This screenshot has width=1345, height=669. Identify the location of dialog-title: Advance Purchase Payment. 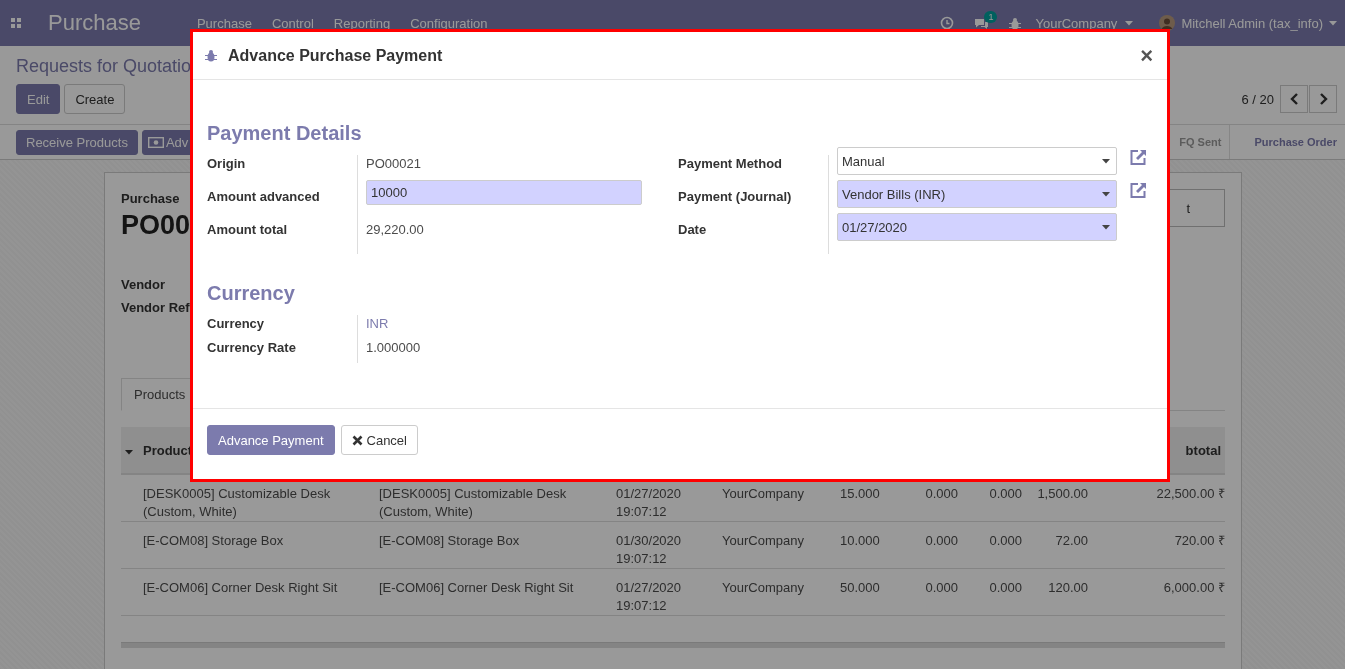
(336, 55).